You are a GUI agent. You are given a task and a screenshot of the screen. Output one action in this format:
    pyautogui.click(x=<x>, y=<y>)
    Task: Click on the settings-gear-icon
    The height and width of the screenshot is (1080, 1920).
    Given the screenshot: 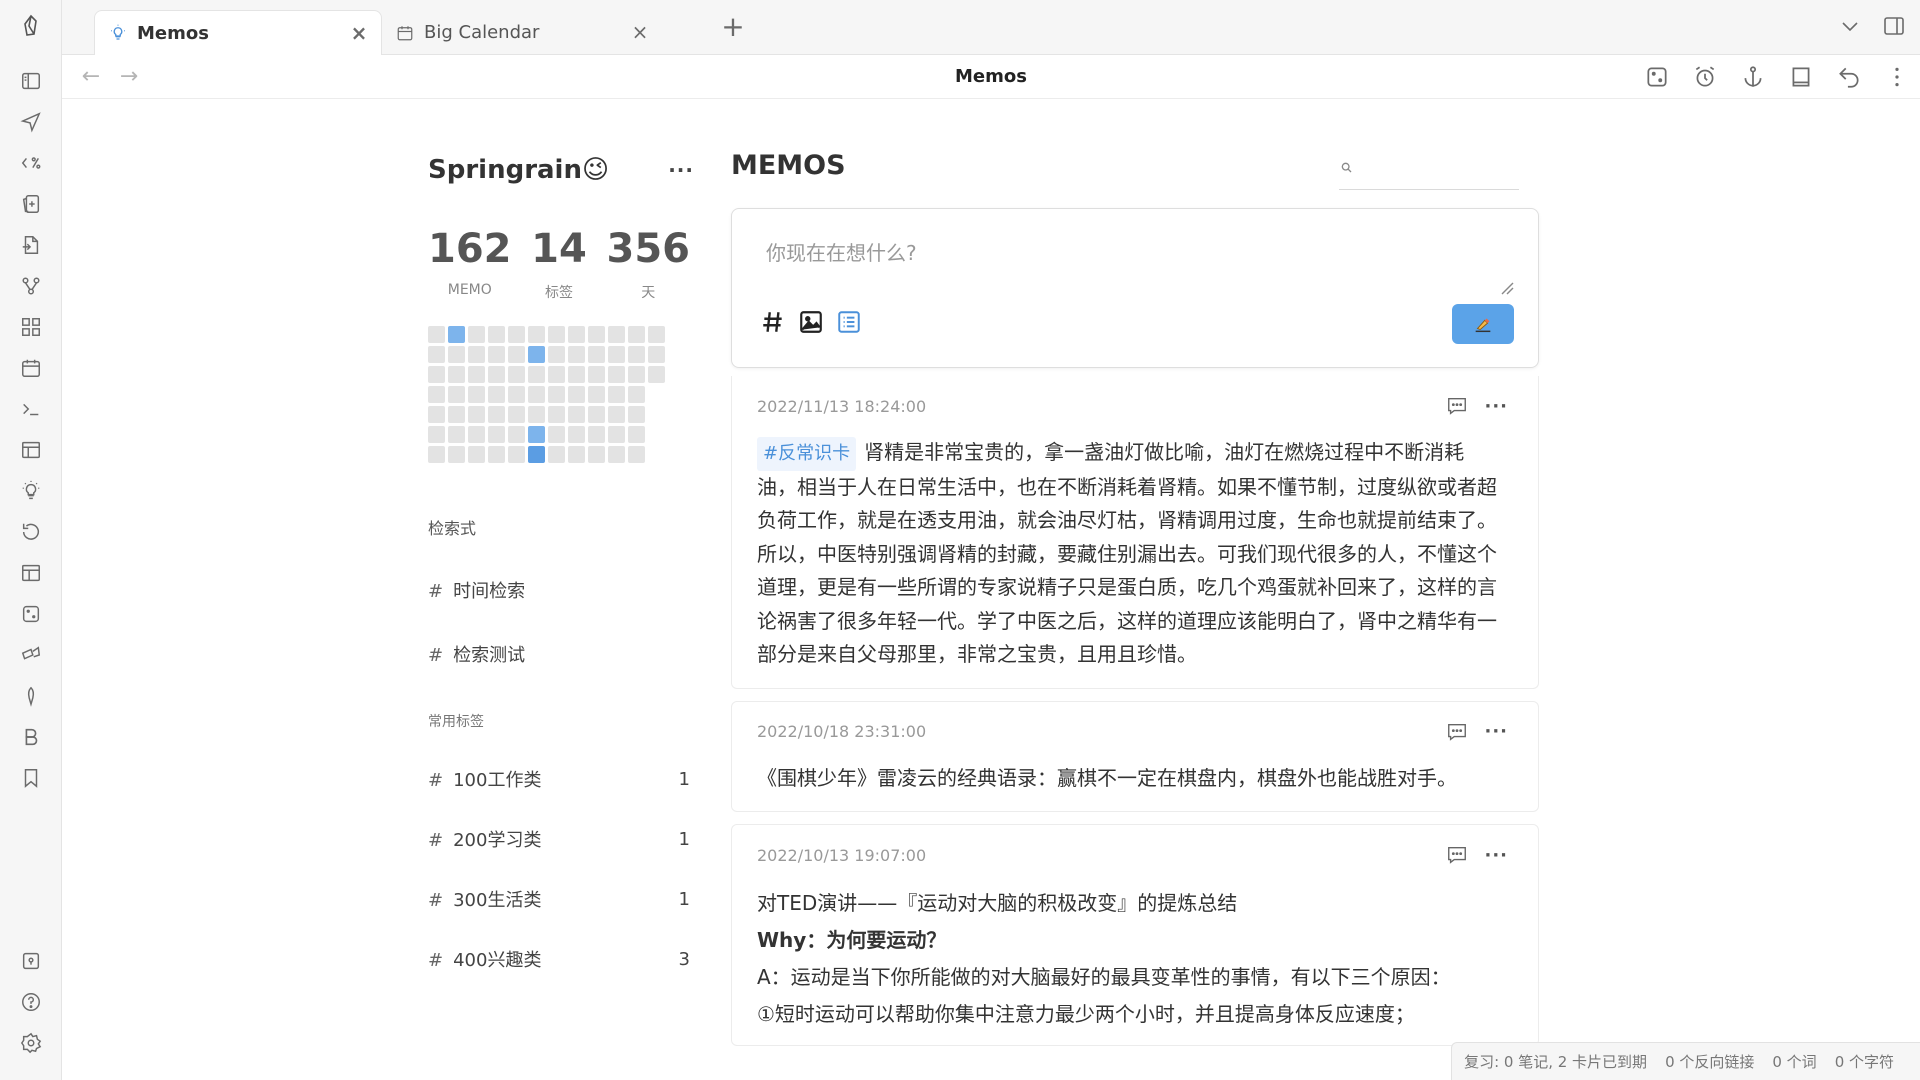 What is the action you would take?
    pyautogui.click(x=31, y=1042)
    